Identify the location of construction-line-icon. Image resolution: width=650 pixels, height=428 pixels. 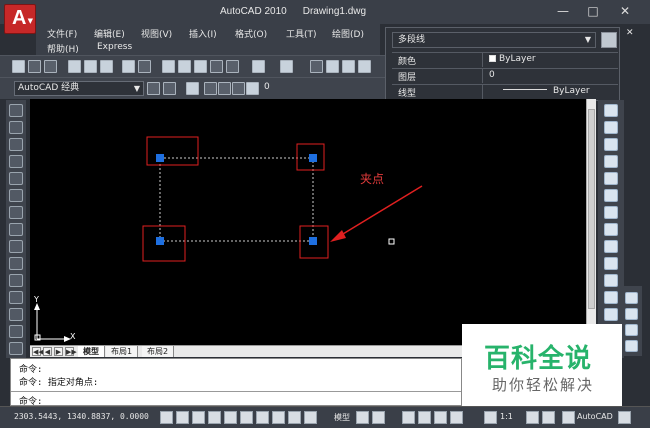
(16, 127).